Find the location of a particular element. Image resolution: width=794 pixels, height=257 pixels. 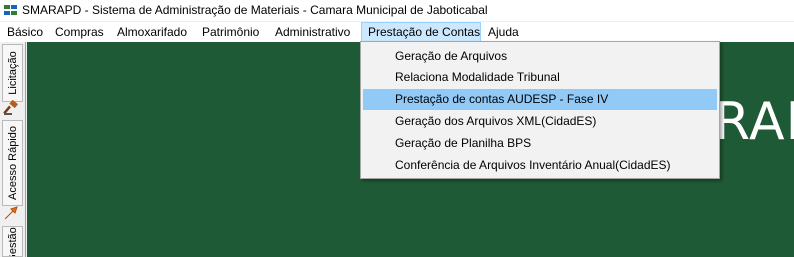

gavel-icon is located at coordinates (10, 107).